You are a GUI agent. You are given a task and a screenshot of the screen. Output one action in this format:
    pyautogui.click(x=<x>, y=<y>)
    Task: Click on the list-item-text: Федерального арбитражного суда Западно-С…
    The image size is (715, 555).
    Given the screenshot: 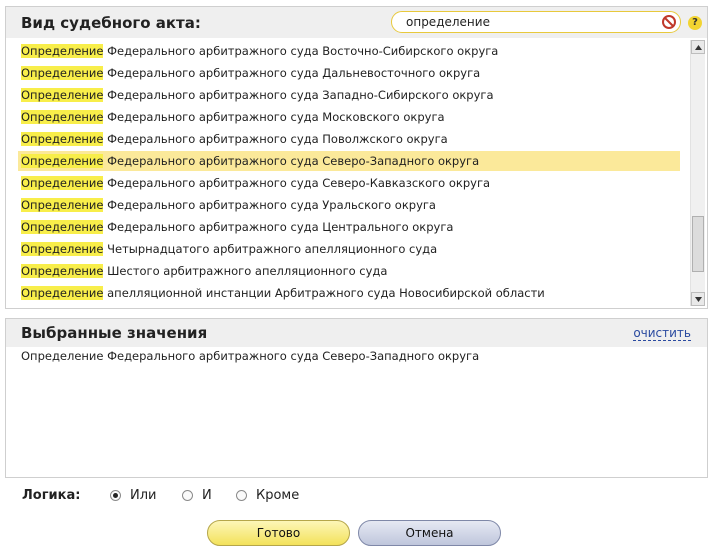 What is the action you would take?
    pyautogui.click(x=298, y=95)
    